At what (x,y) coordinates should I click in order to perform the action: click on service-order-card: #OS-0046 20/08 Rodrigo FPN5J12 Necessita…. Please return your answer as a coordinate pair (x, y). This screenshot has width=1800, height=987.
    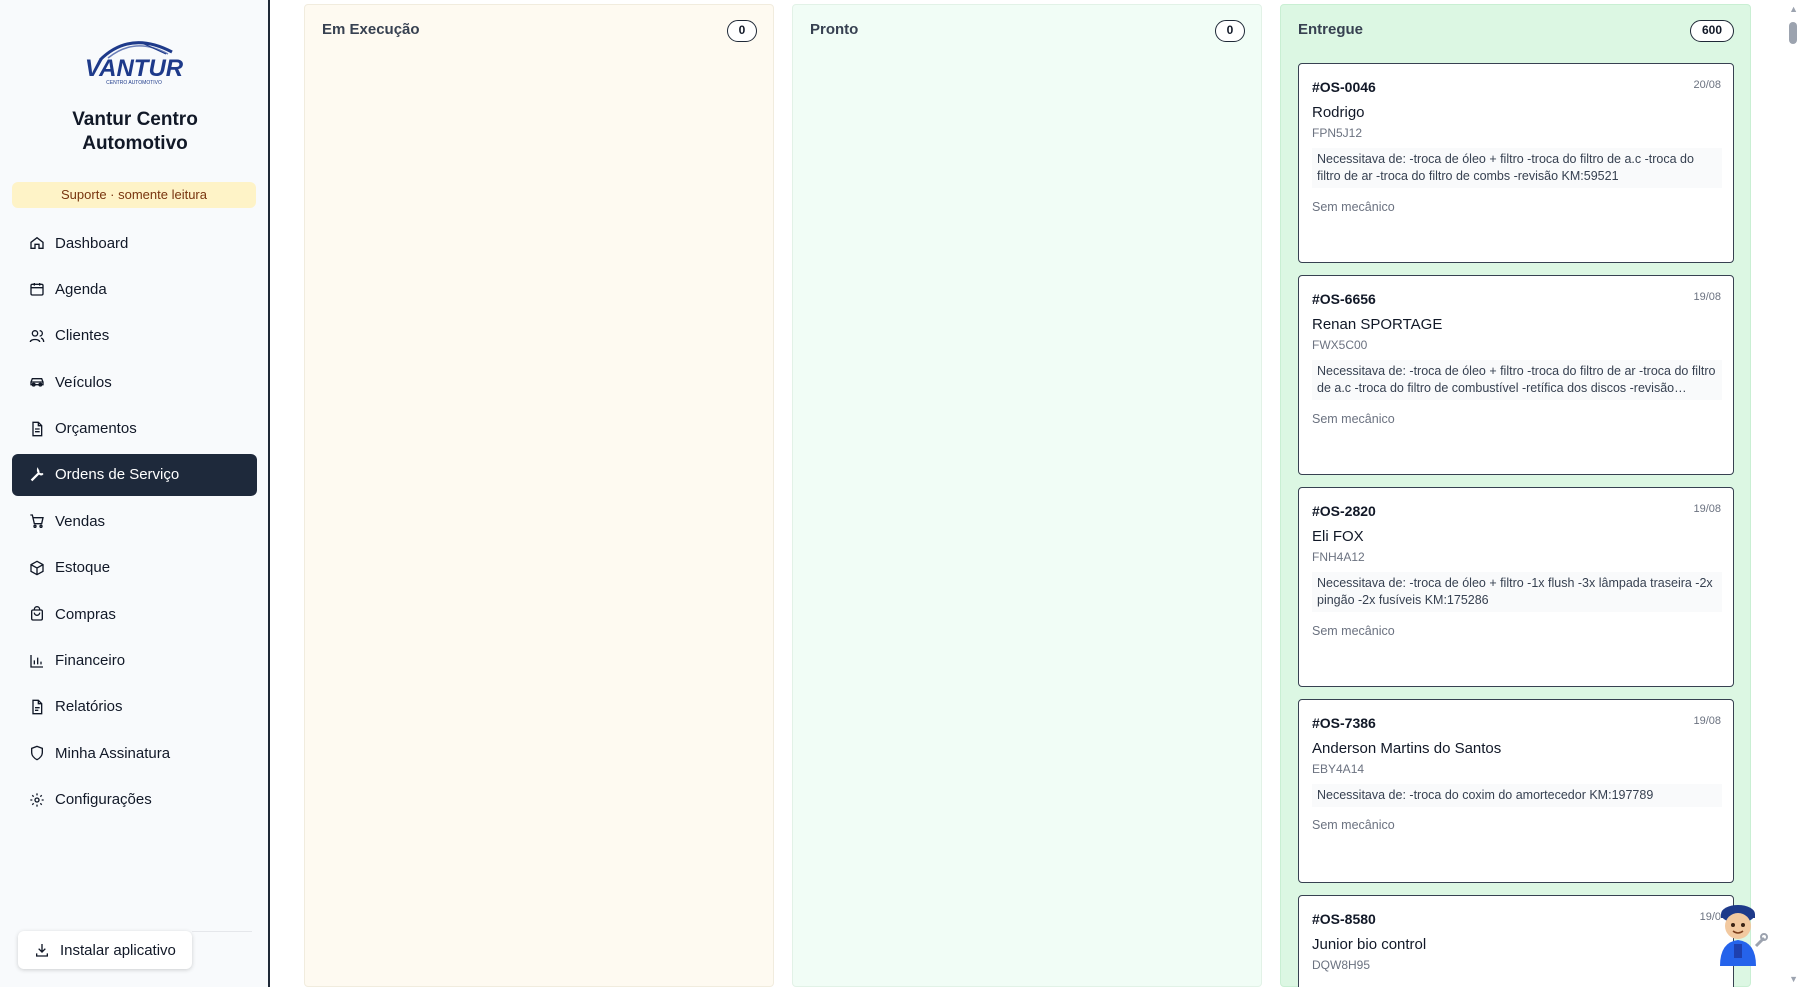
    Looking at the image, I should click on (1516, 163).